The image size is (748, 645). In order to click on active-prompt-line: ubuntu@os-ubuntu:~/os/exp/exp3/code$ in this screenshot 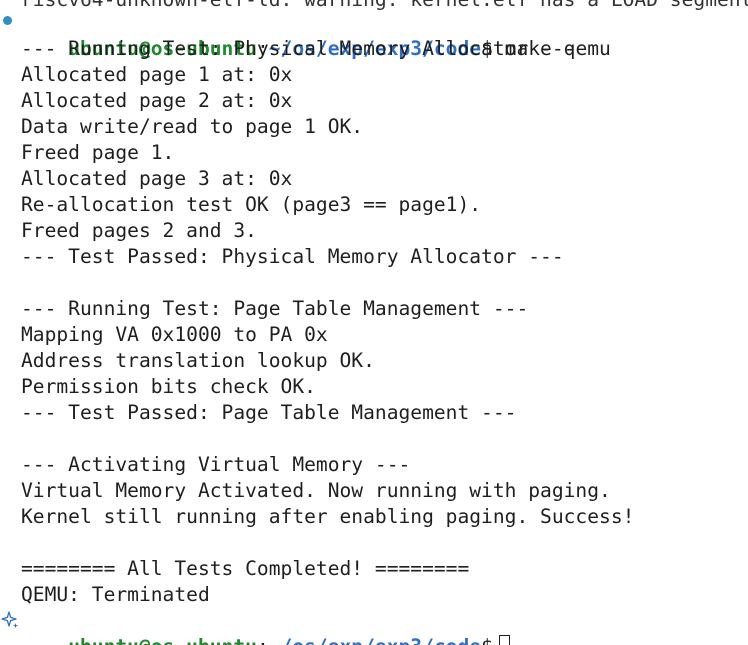, I will do `click(265, 626)`.